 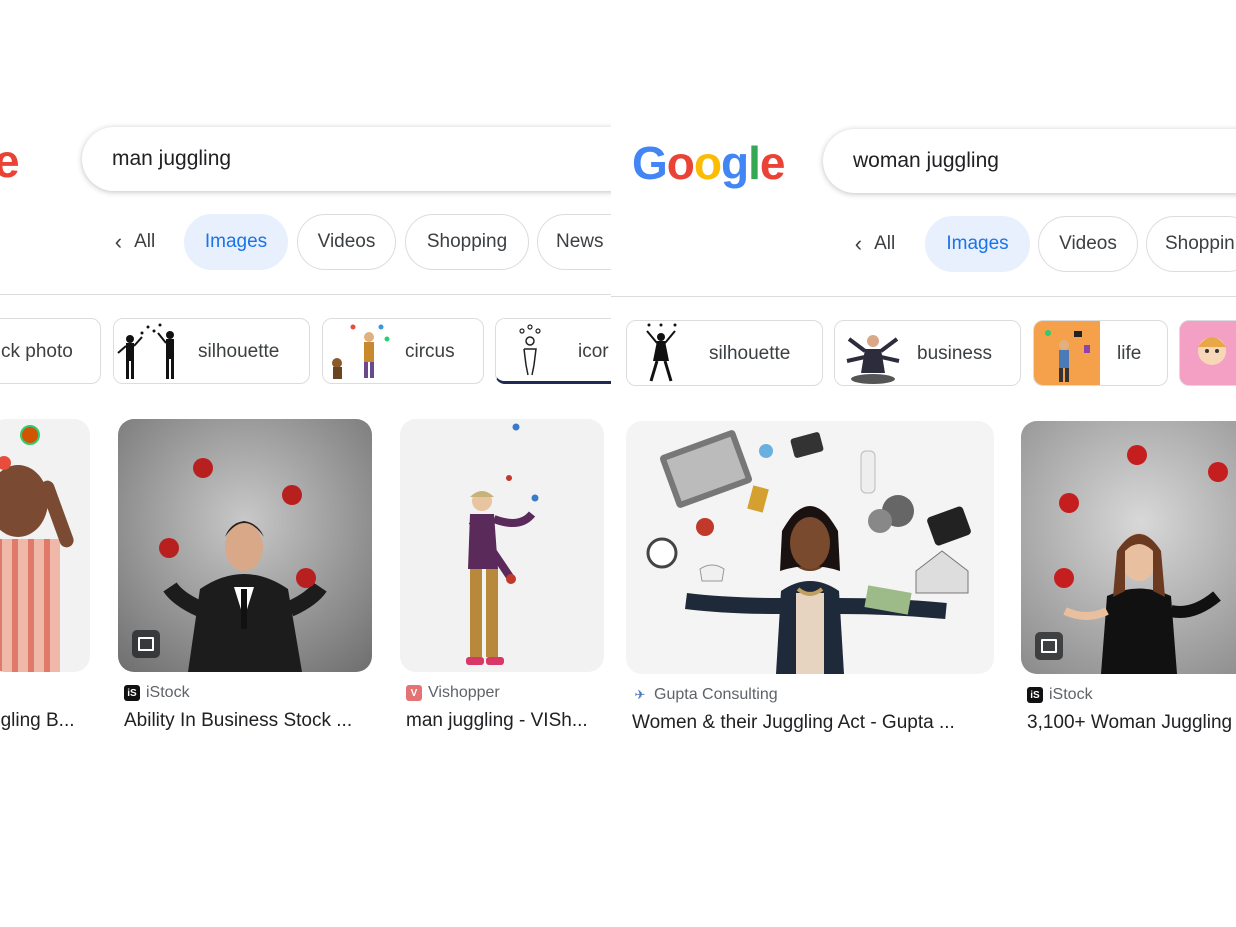 What do you see at coordinates (1067, 353) in the screenshot?
I see `life-thumbnail` at bounding box center [1067, 353].